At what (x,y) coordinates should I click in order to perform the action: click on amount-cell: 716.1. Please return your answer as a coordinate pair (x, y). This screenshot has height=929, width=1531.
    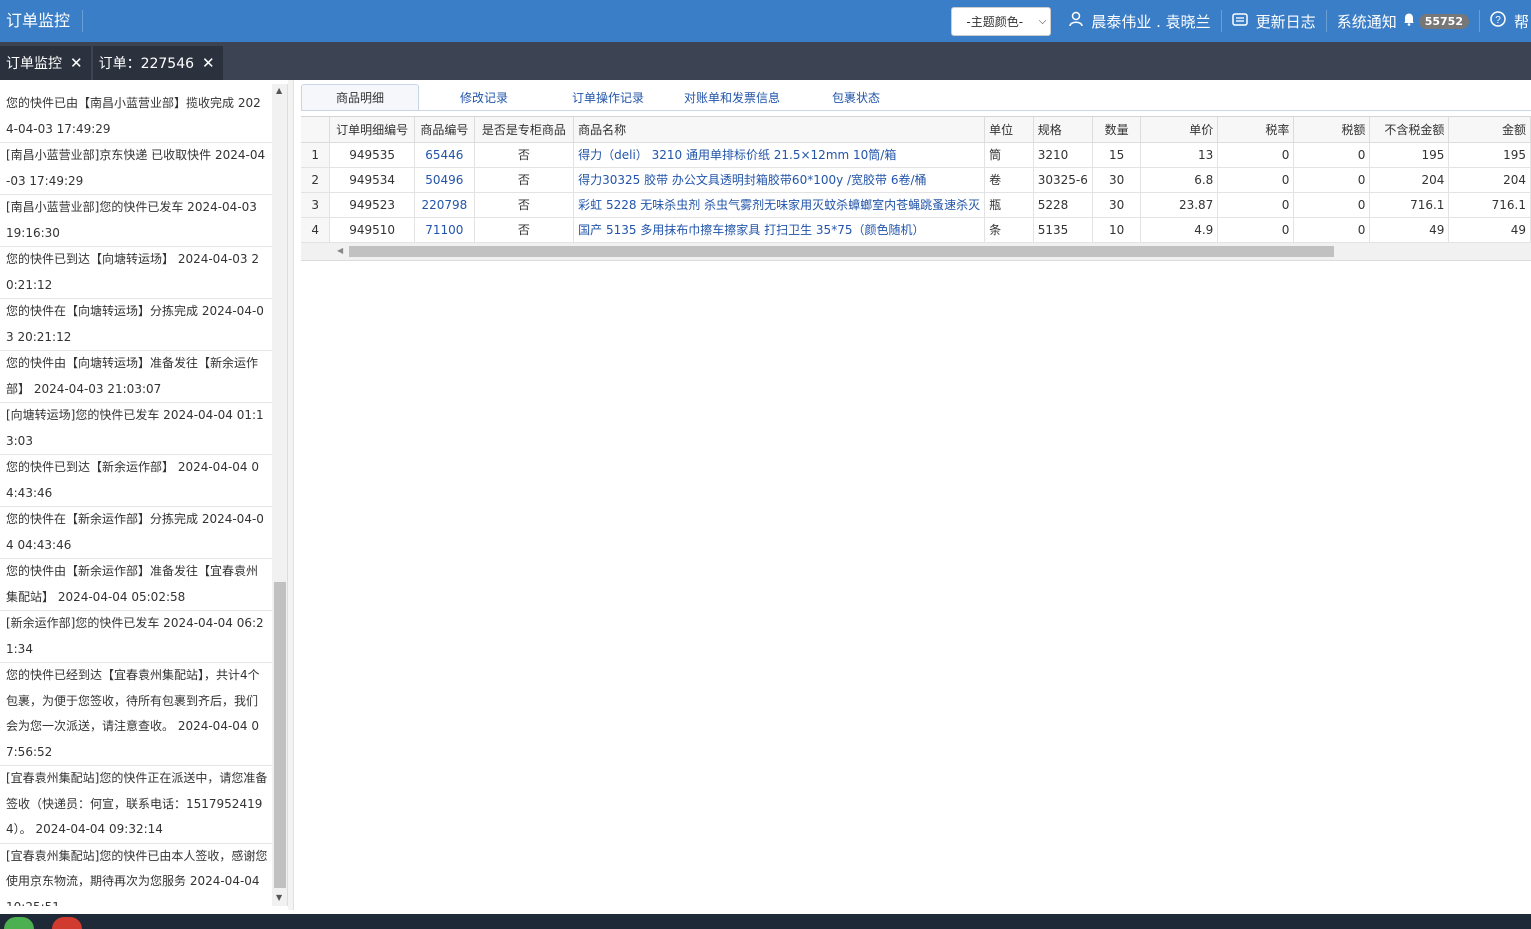
    Looking at the image, I should click on (1489, 205).